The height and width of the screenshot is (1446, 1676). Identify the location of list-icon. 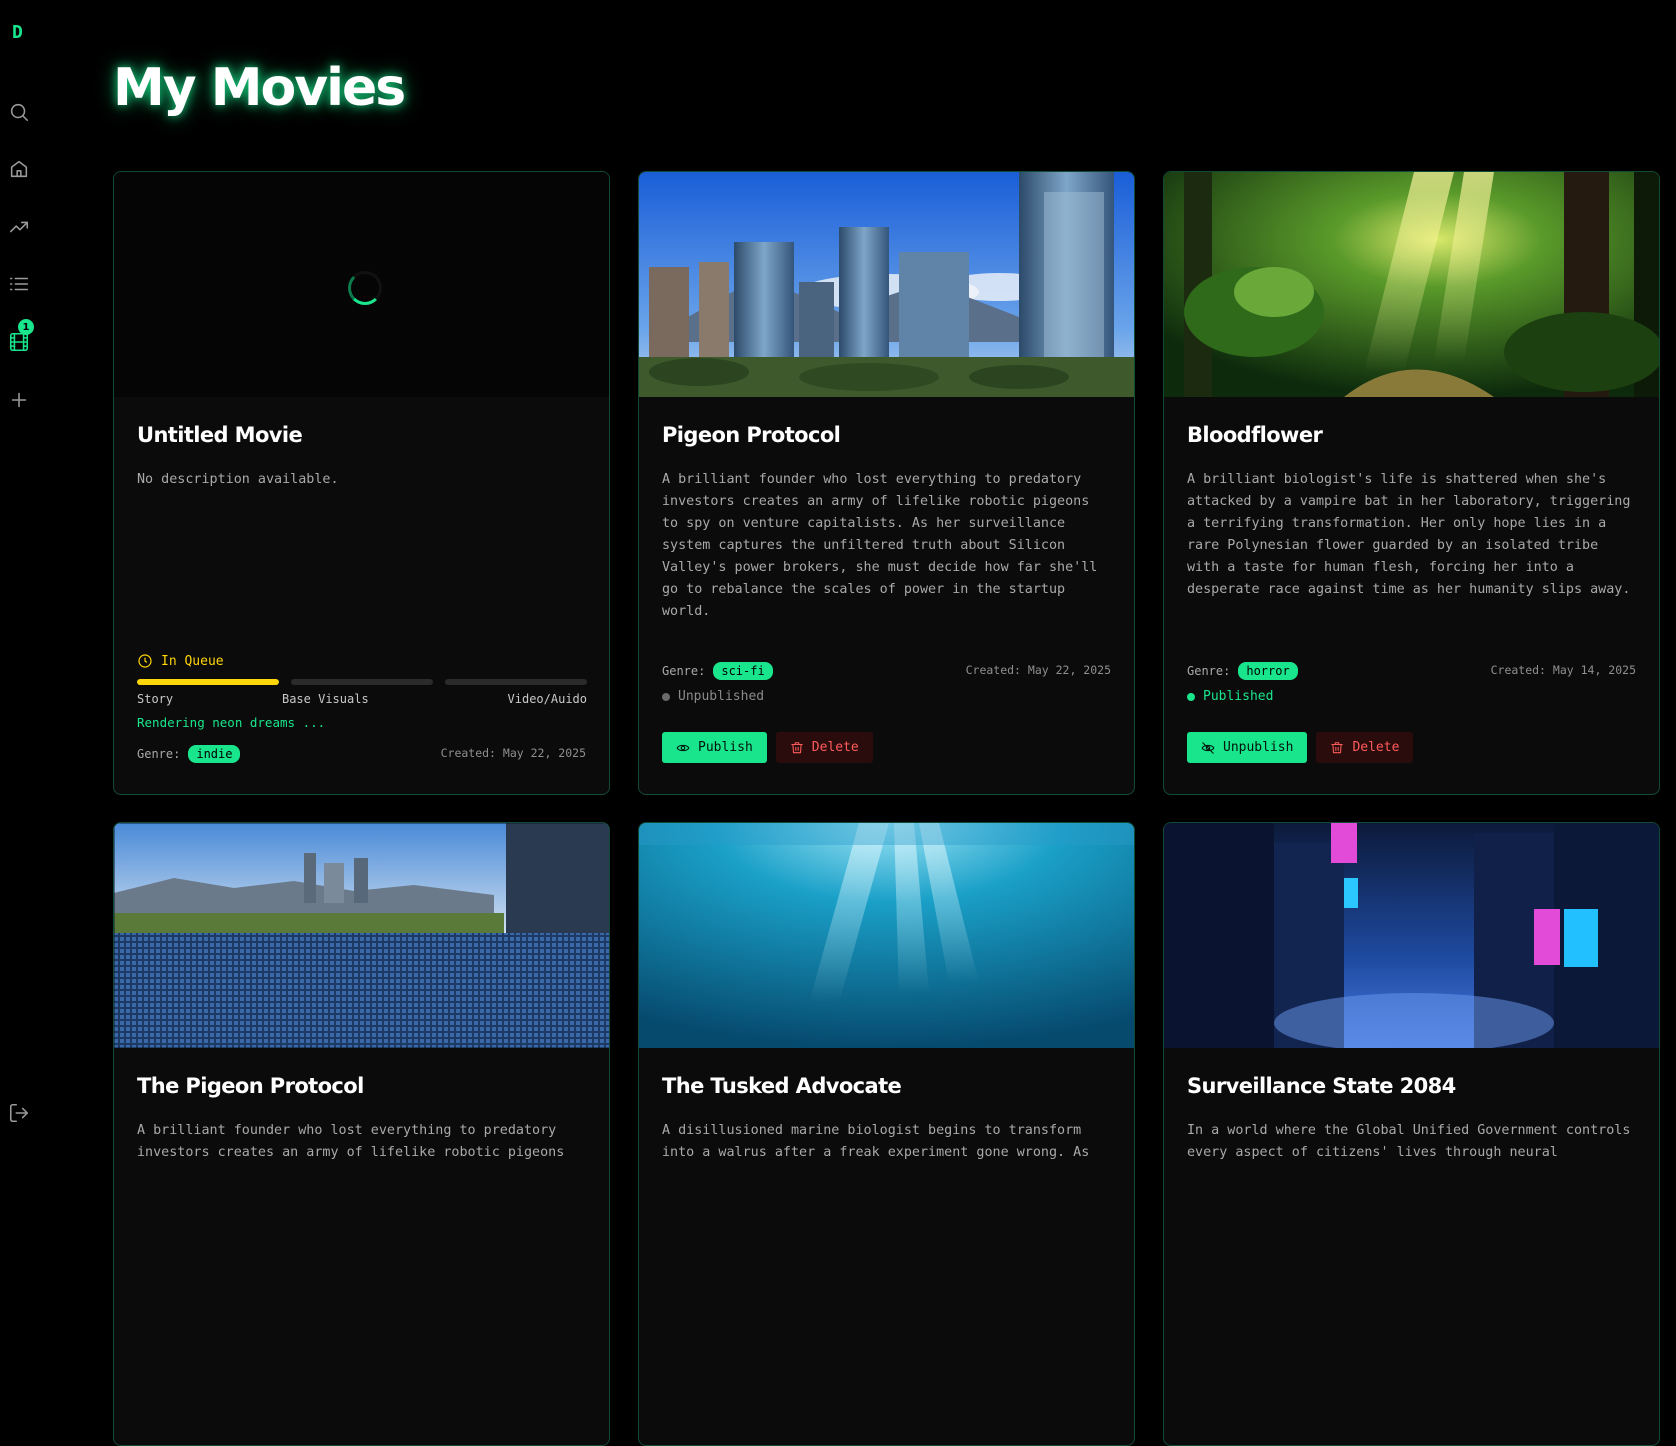
(19, 284).